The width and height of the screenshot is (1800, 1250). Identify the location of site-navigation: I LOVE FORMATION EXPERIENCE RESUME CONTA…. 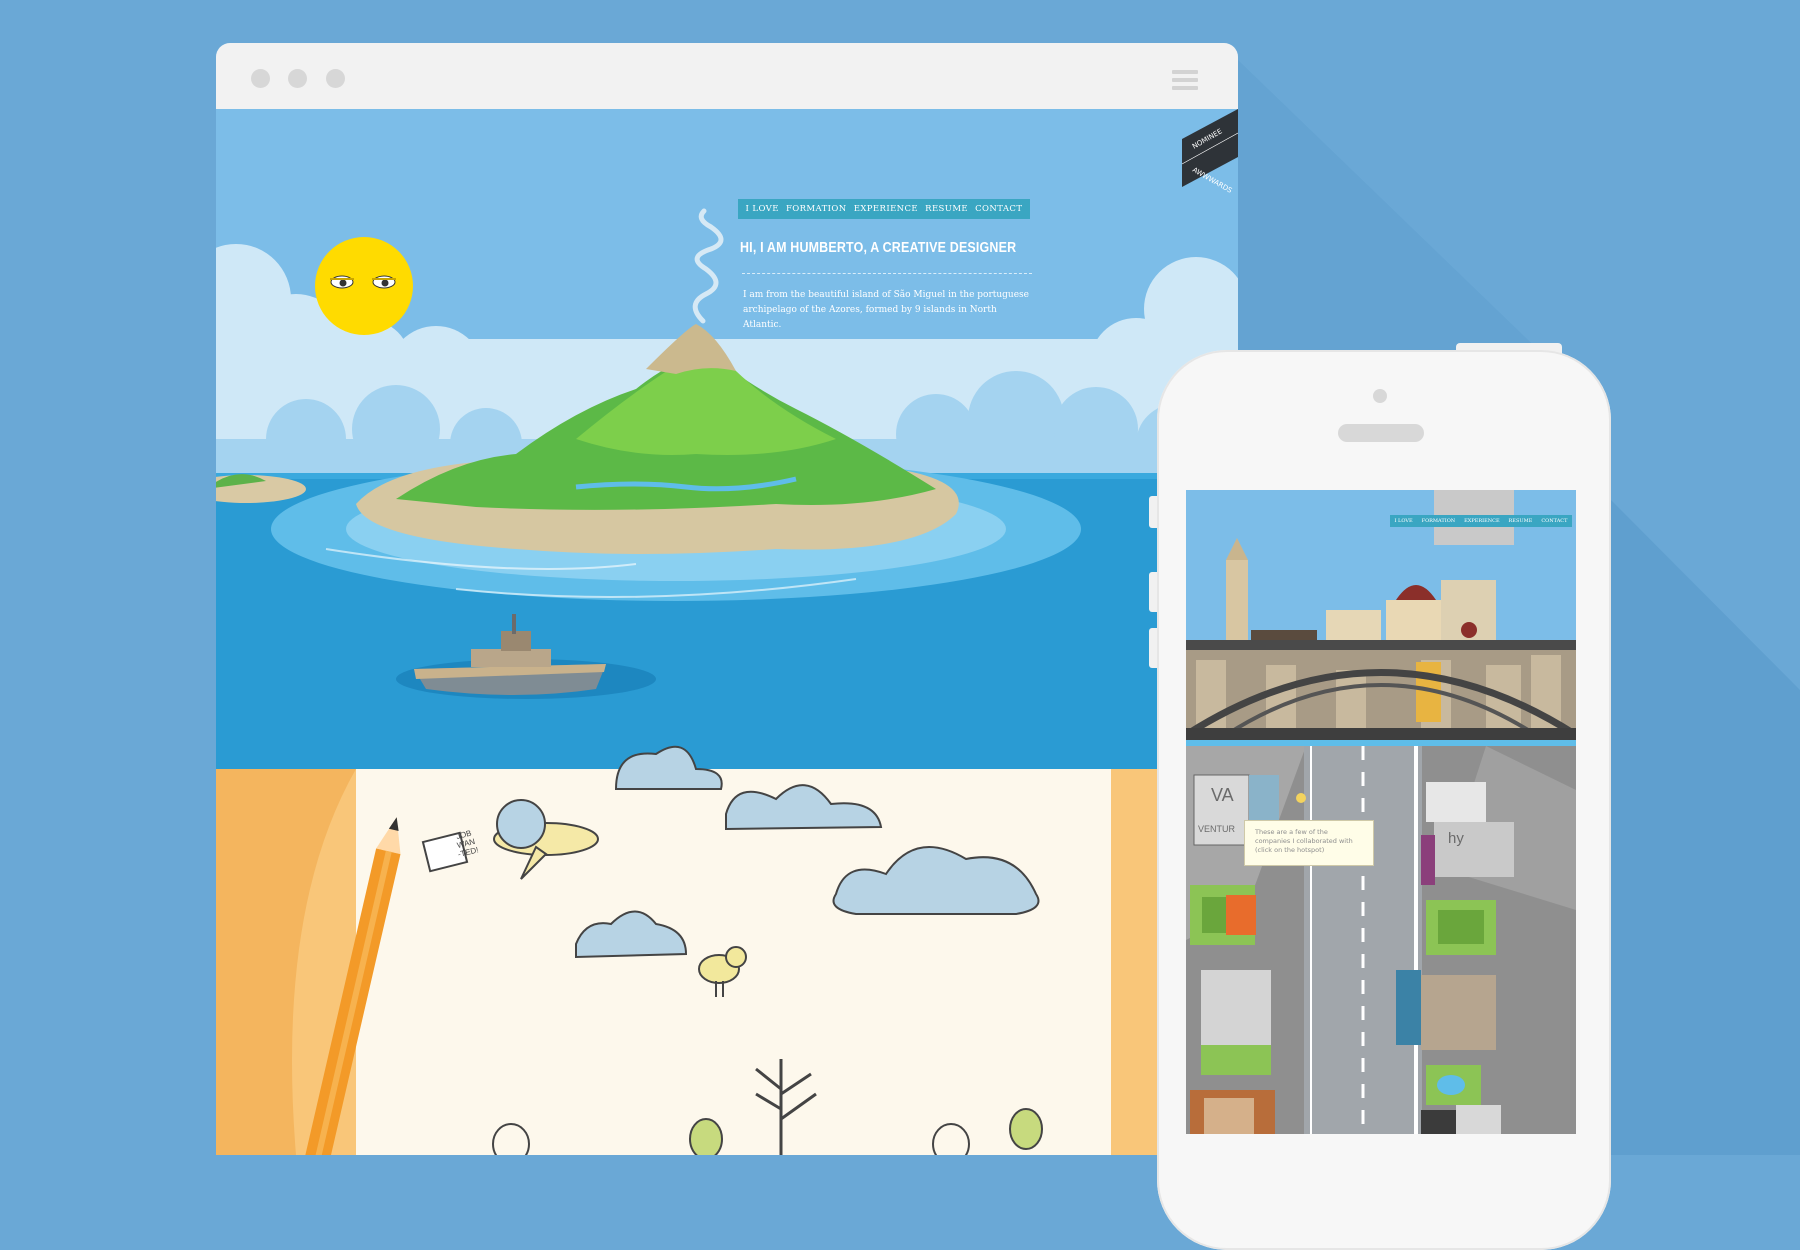
(884, 209).